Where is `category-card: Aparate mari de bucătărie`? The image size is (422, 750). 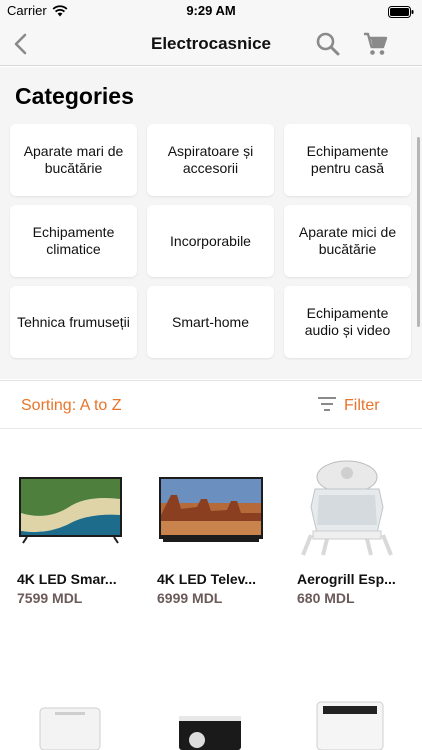
category-card: Aparate mari de bucătărie is located at coordinates (73, 160).